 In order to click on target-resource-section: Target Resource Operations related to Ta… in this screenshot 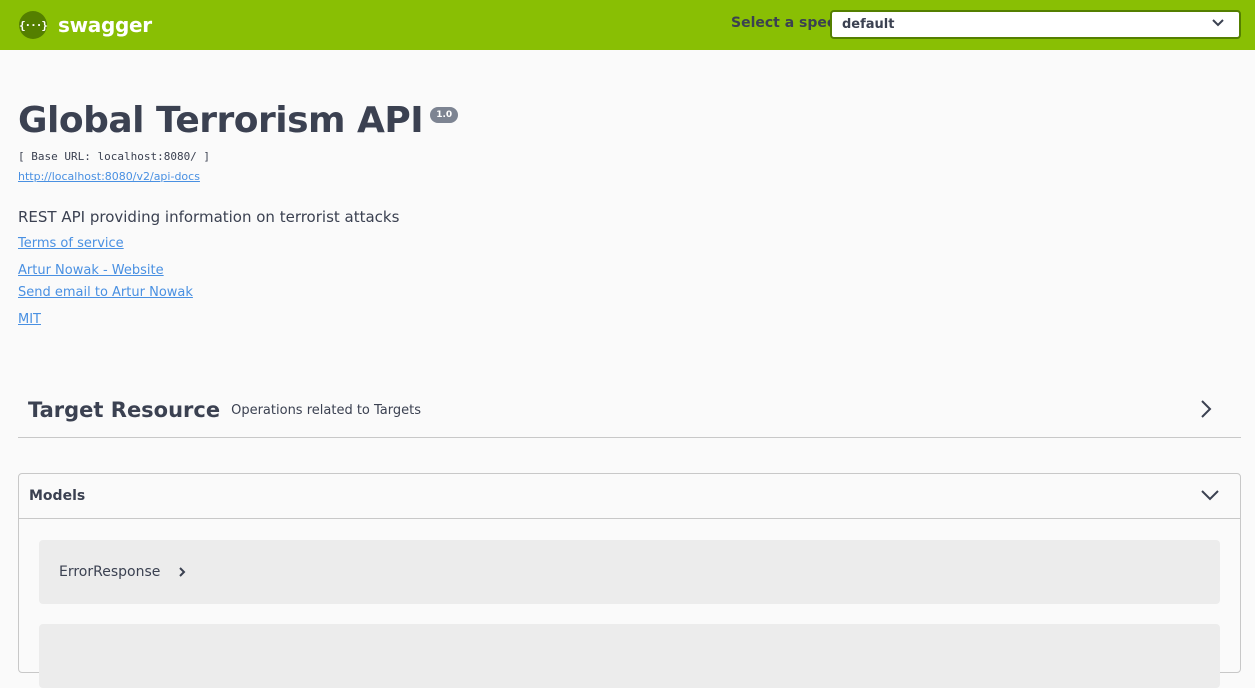, I will do `click(629, 410)`.